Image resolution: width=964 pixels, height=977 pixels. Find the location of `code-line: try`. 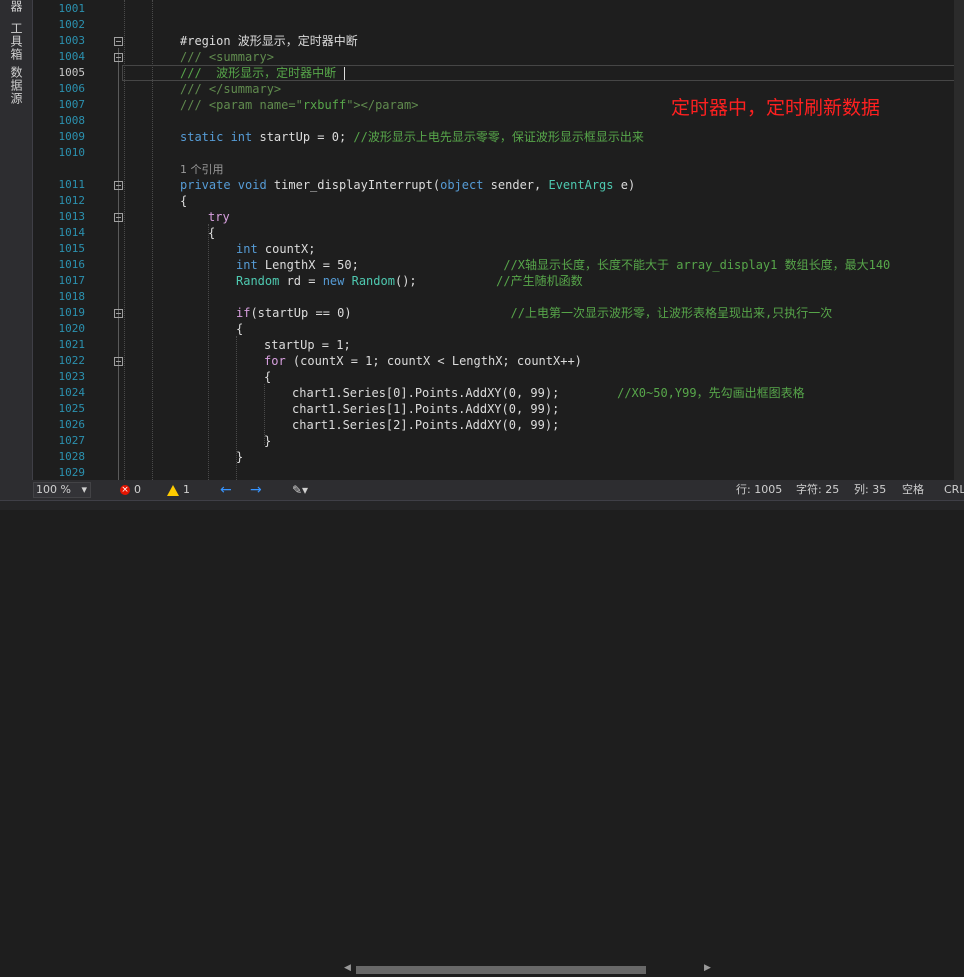

code-line: try is located at coordinates (219, 217).